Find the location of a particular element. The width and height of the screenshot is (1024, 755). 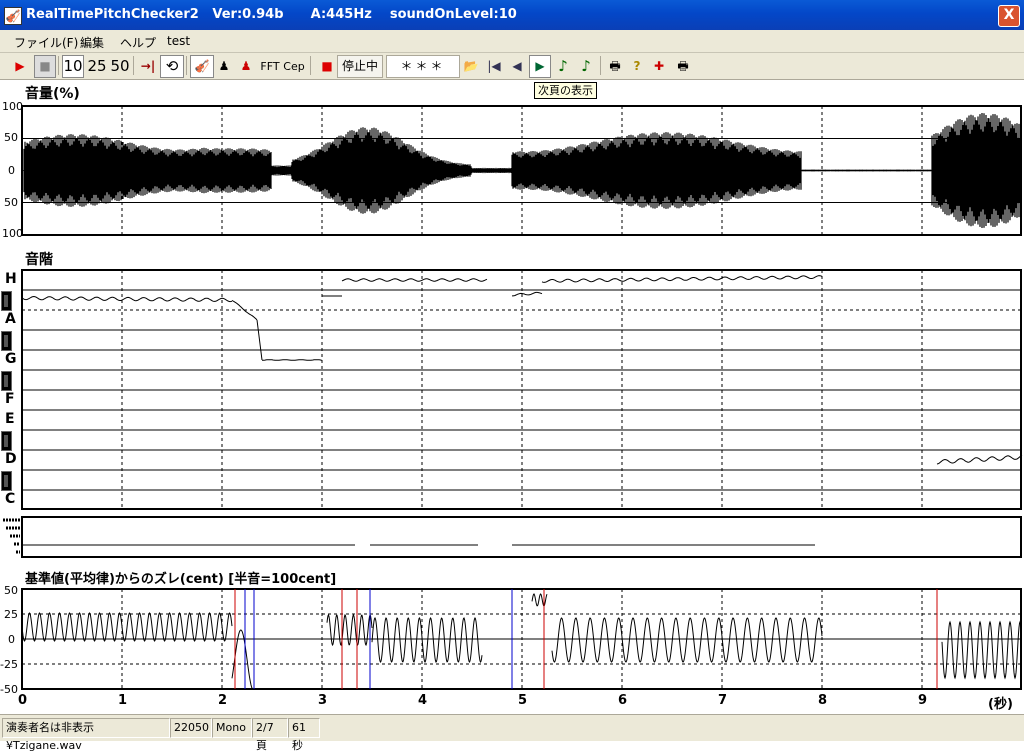

status-display: 停止中 is located at coordinates (360, 66).